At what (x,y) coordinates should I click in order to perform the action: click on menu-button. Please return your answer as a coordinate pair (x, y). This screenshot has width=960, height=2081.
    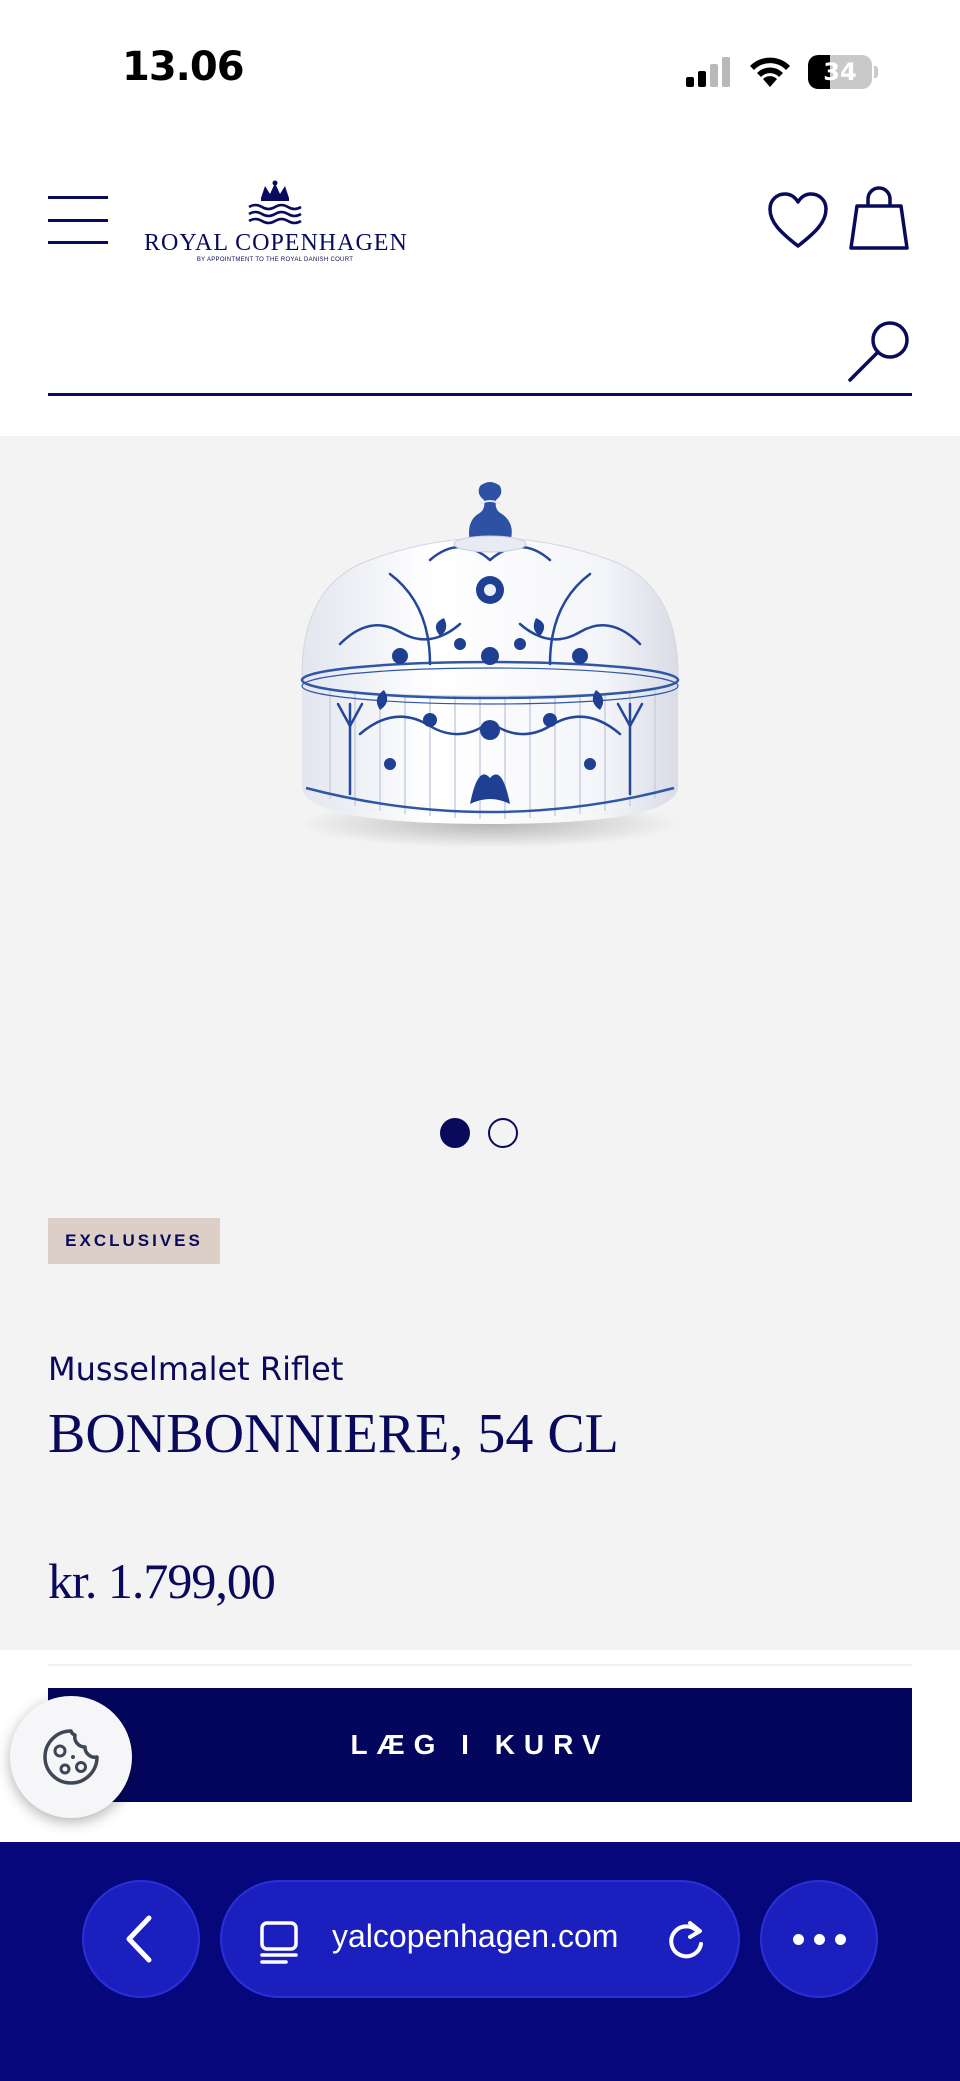
    Looking at the image, I should click on (78, 220).